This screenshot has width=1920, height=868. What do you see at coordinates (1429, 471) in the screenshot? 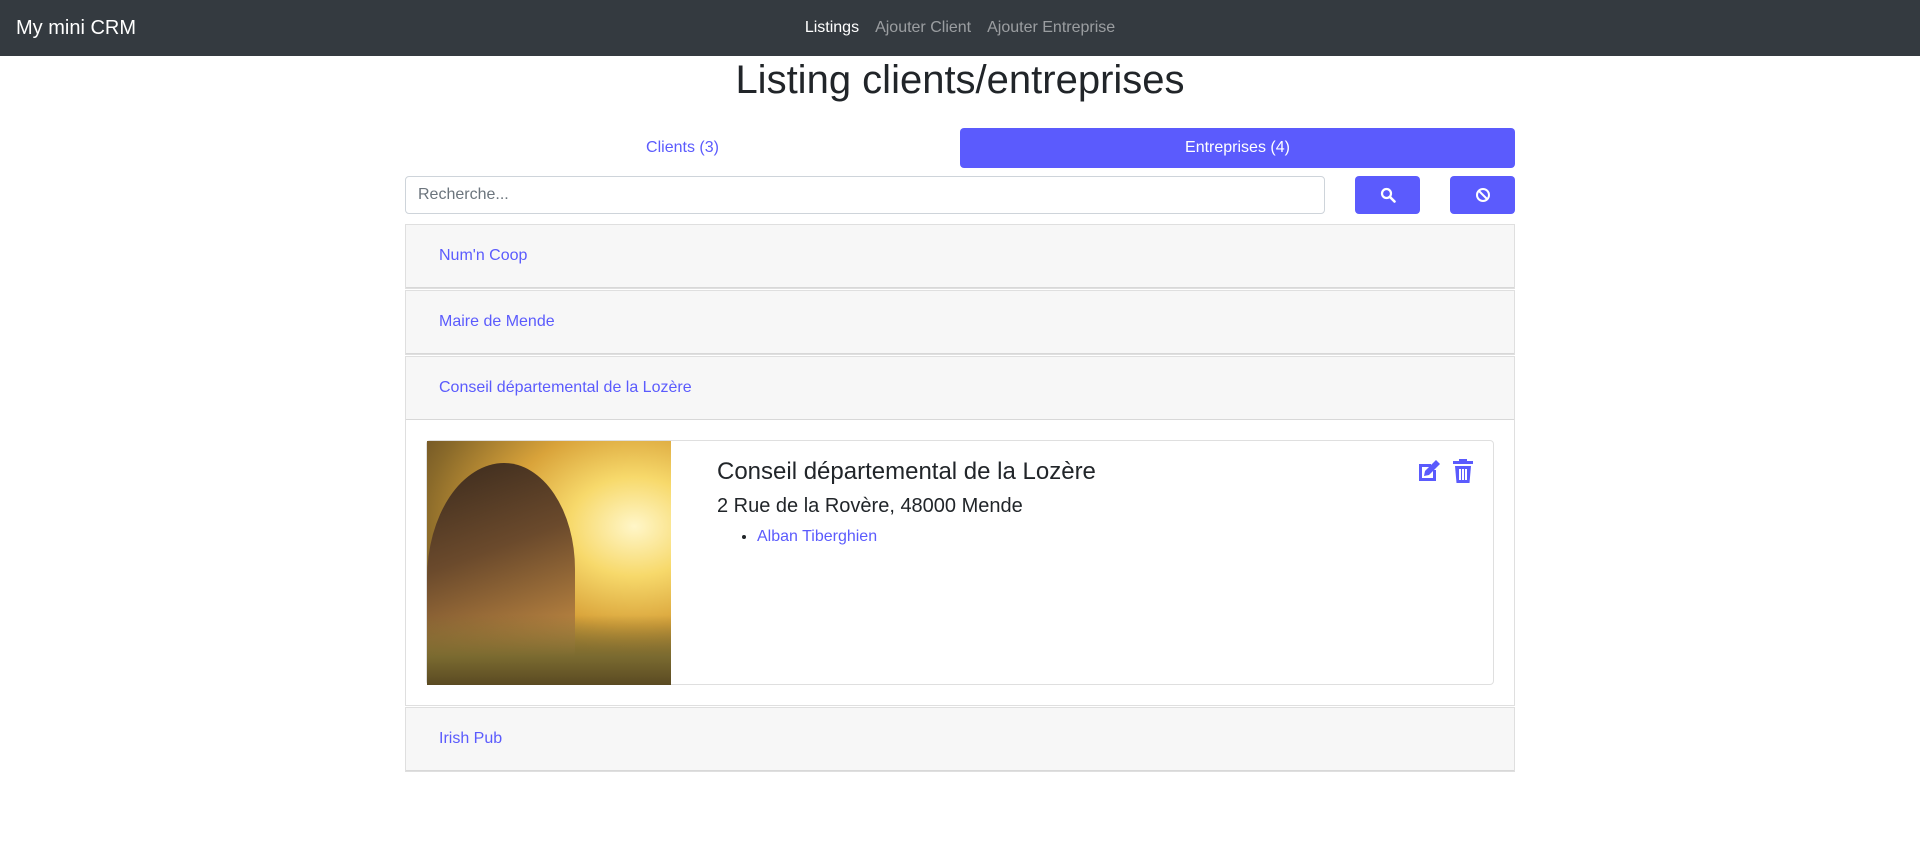
I see `edit-icon` at bounding box center [1429, 471].